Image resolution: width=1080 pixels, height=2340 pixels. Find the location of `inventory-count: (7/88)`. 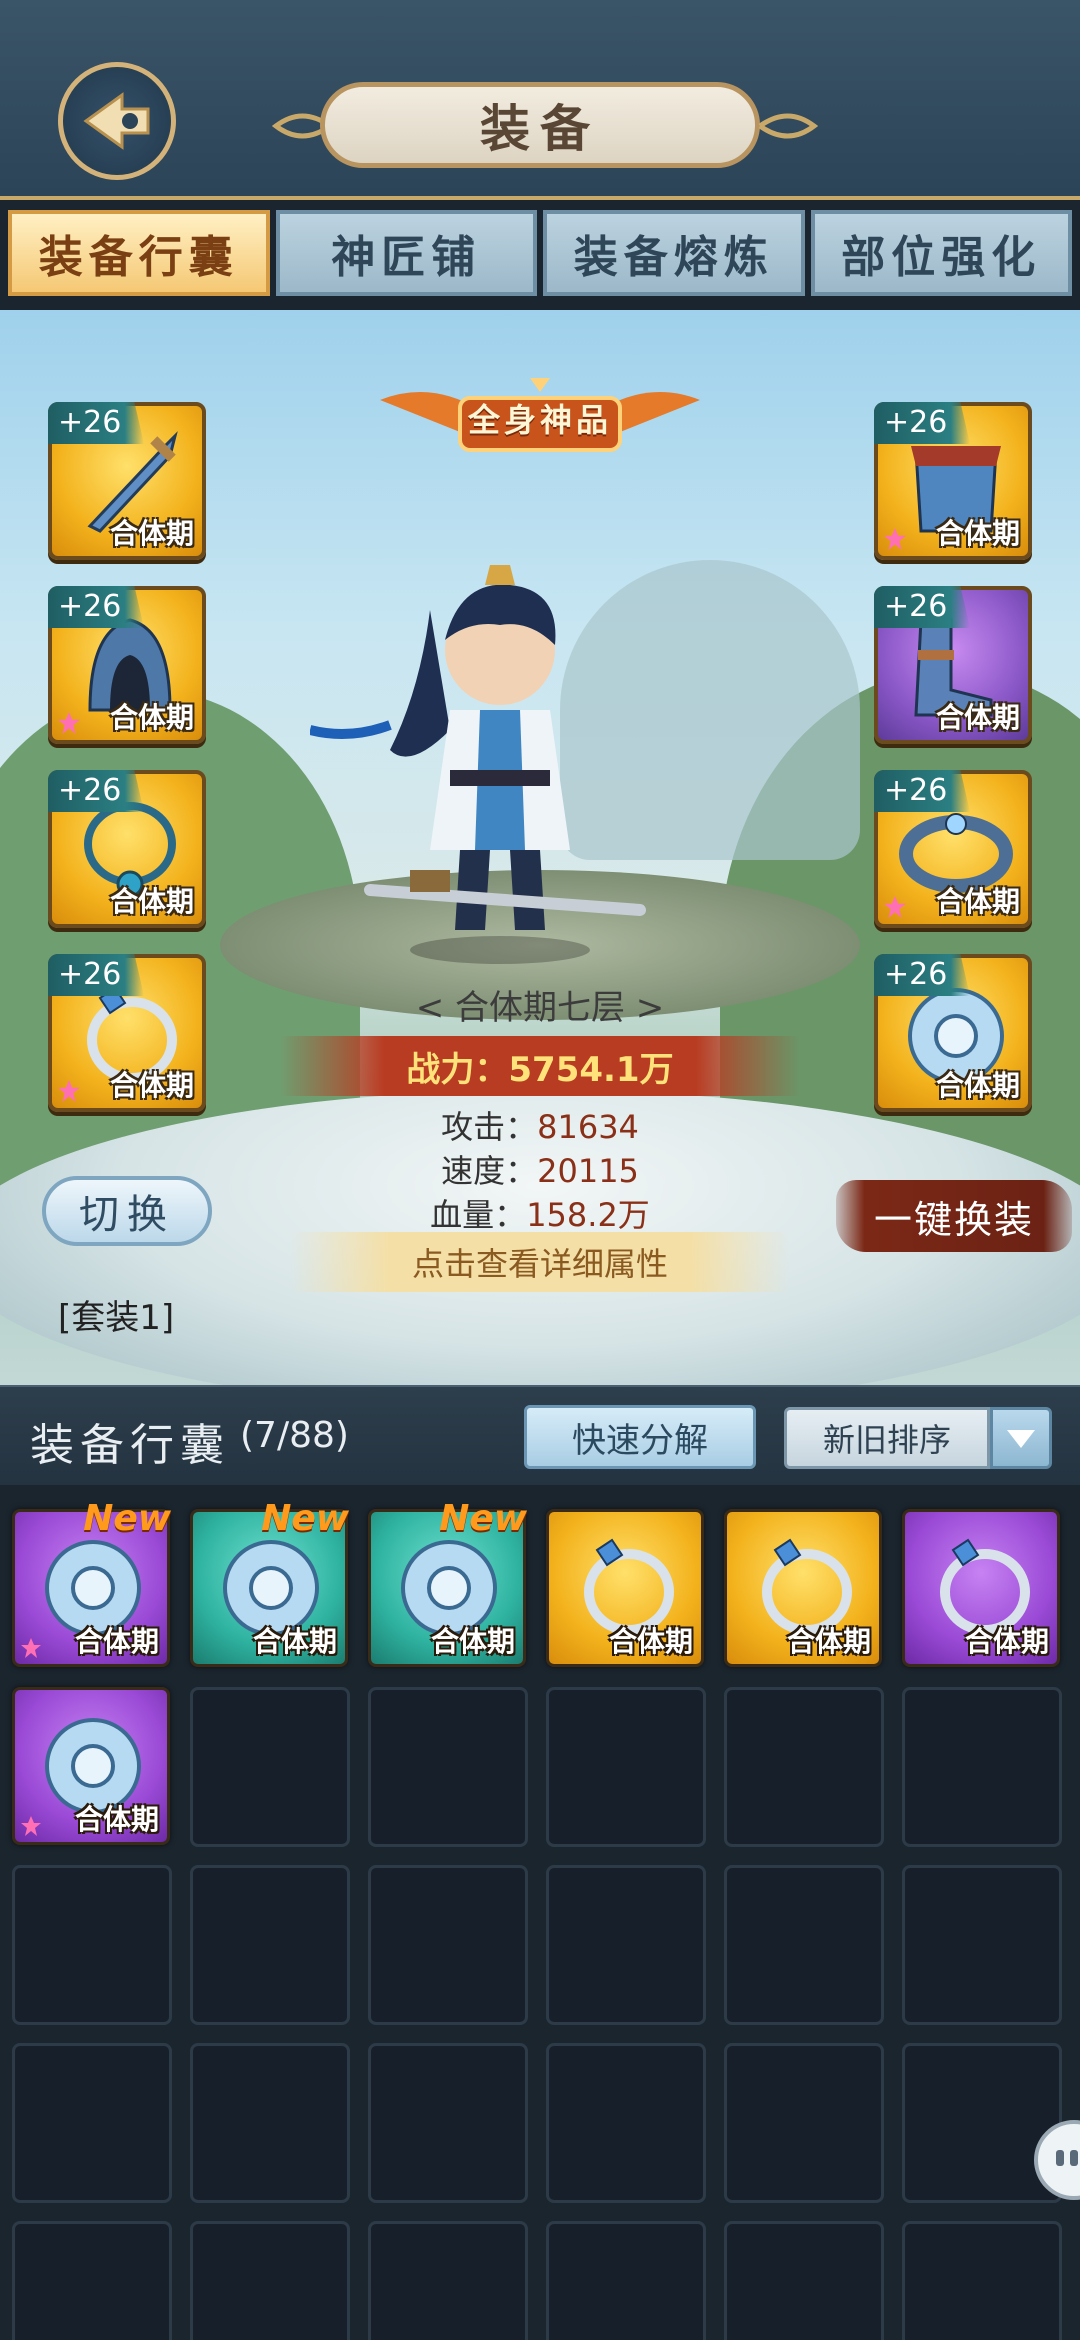

inventory-count: (7/88) is located at coordinates (294, 1435).